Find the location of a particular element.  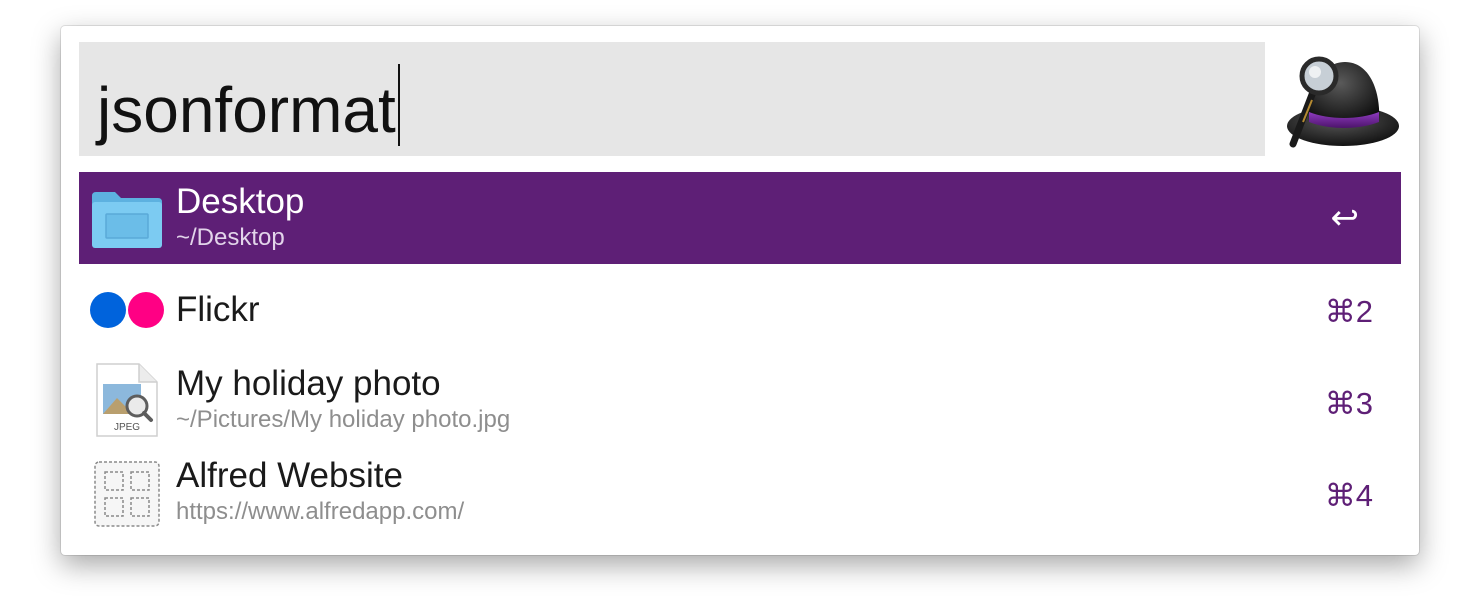

search-query: jsonformat is located at coordinates (246, 110).